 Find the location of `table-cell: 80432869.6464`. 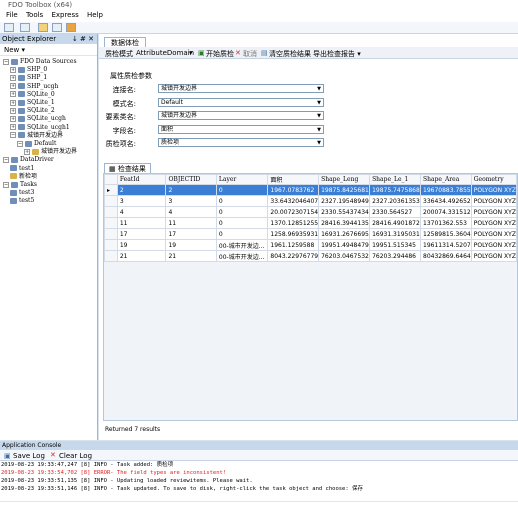

table-cell: 80432869.6464 is located at coordinates (446, 256).